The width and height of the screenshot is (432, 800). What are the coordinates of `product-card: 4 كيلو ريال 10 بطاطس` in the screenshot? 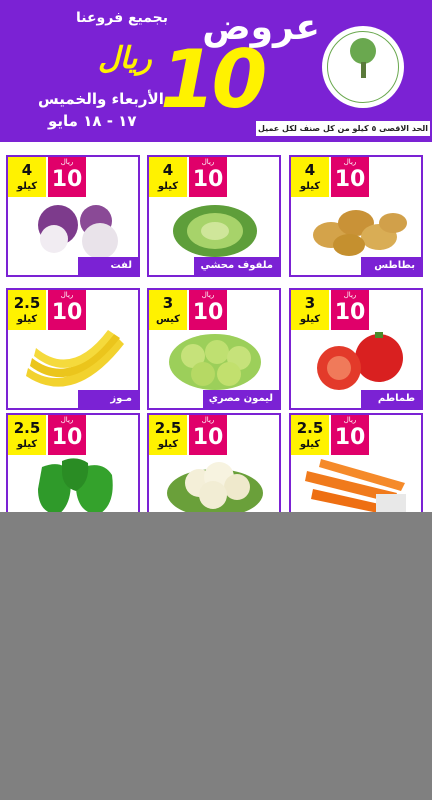 It's located at (356, 216).